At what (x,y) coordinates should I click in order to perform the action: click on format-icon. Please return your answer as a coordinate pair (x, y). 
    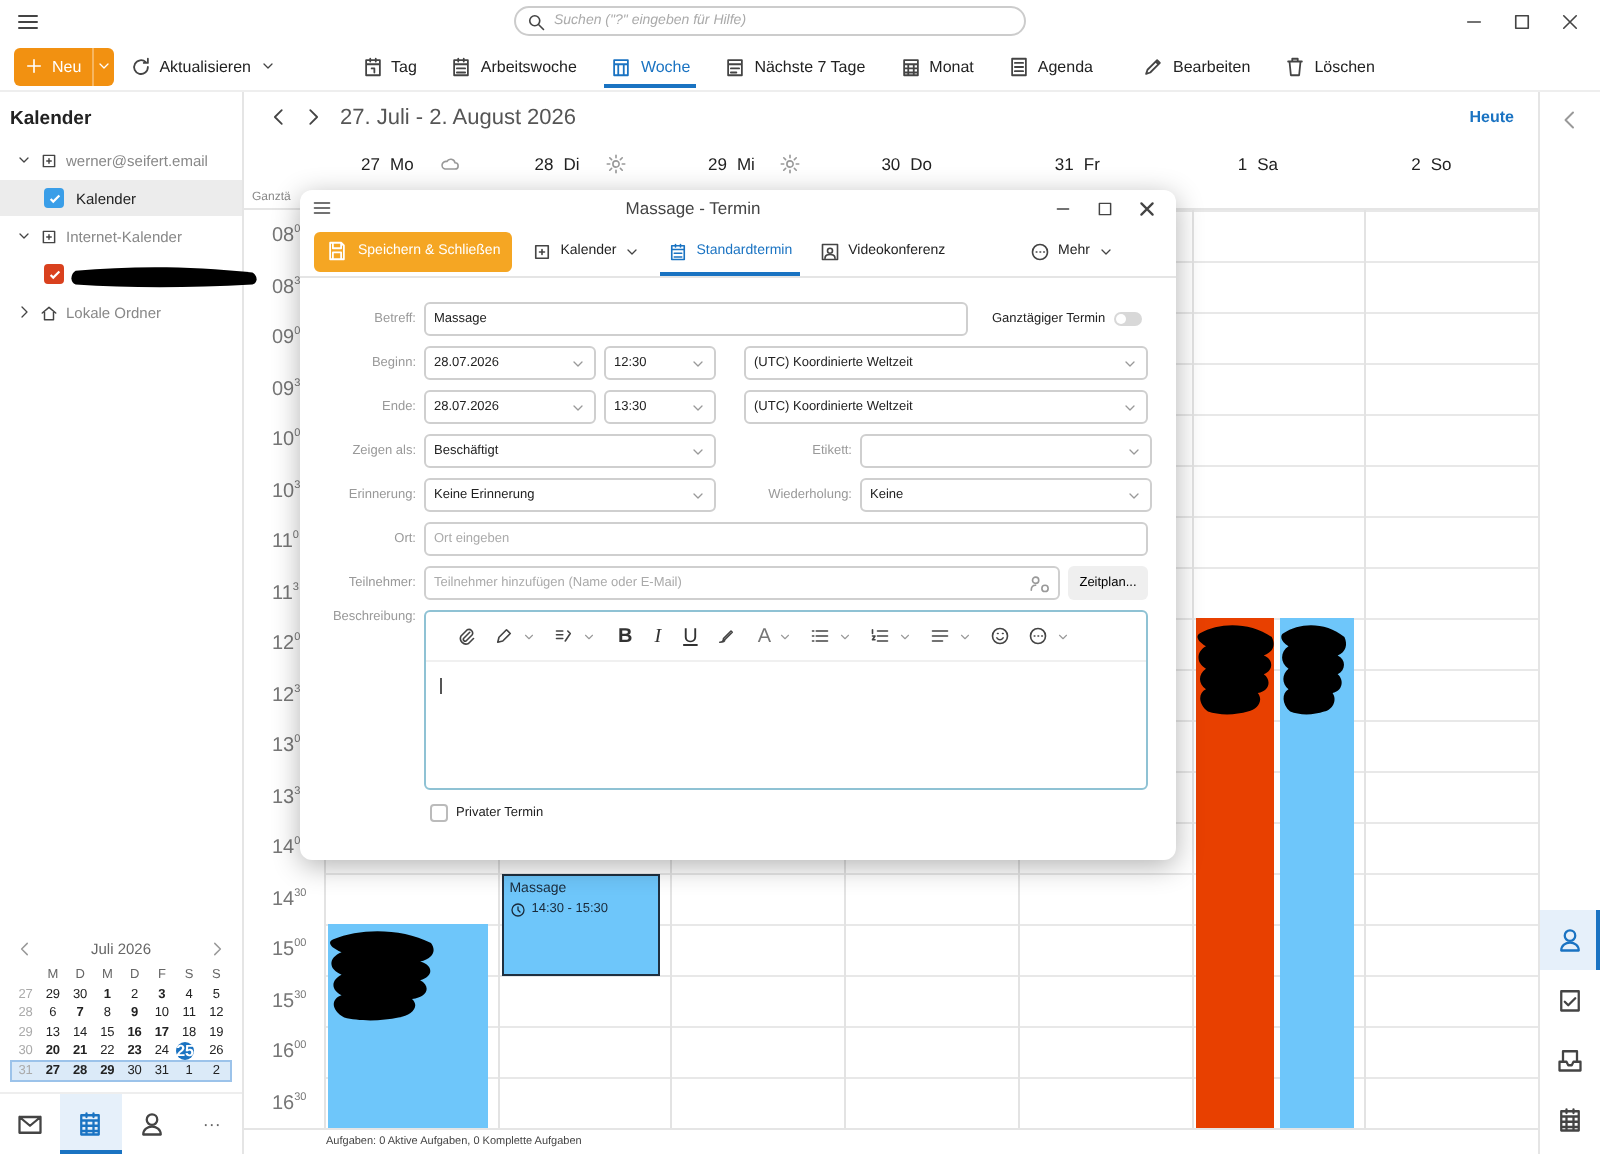
    Looking at the image, I should click on (564, 636).